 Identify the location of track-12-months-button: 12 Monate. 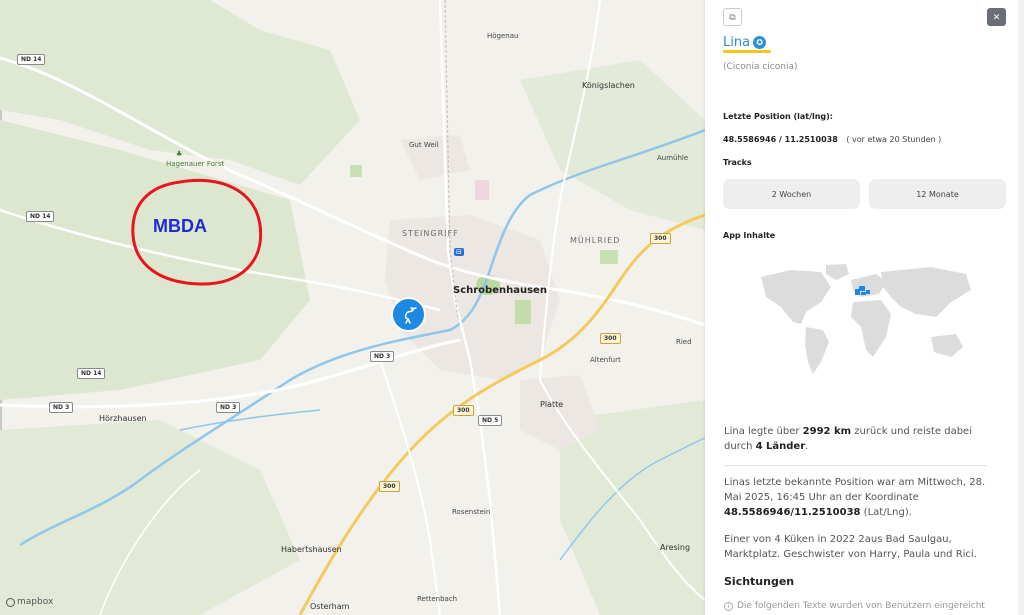
(937, 194).